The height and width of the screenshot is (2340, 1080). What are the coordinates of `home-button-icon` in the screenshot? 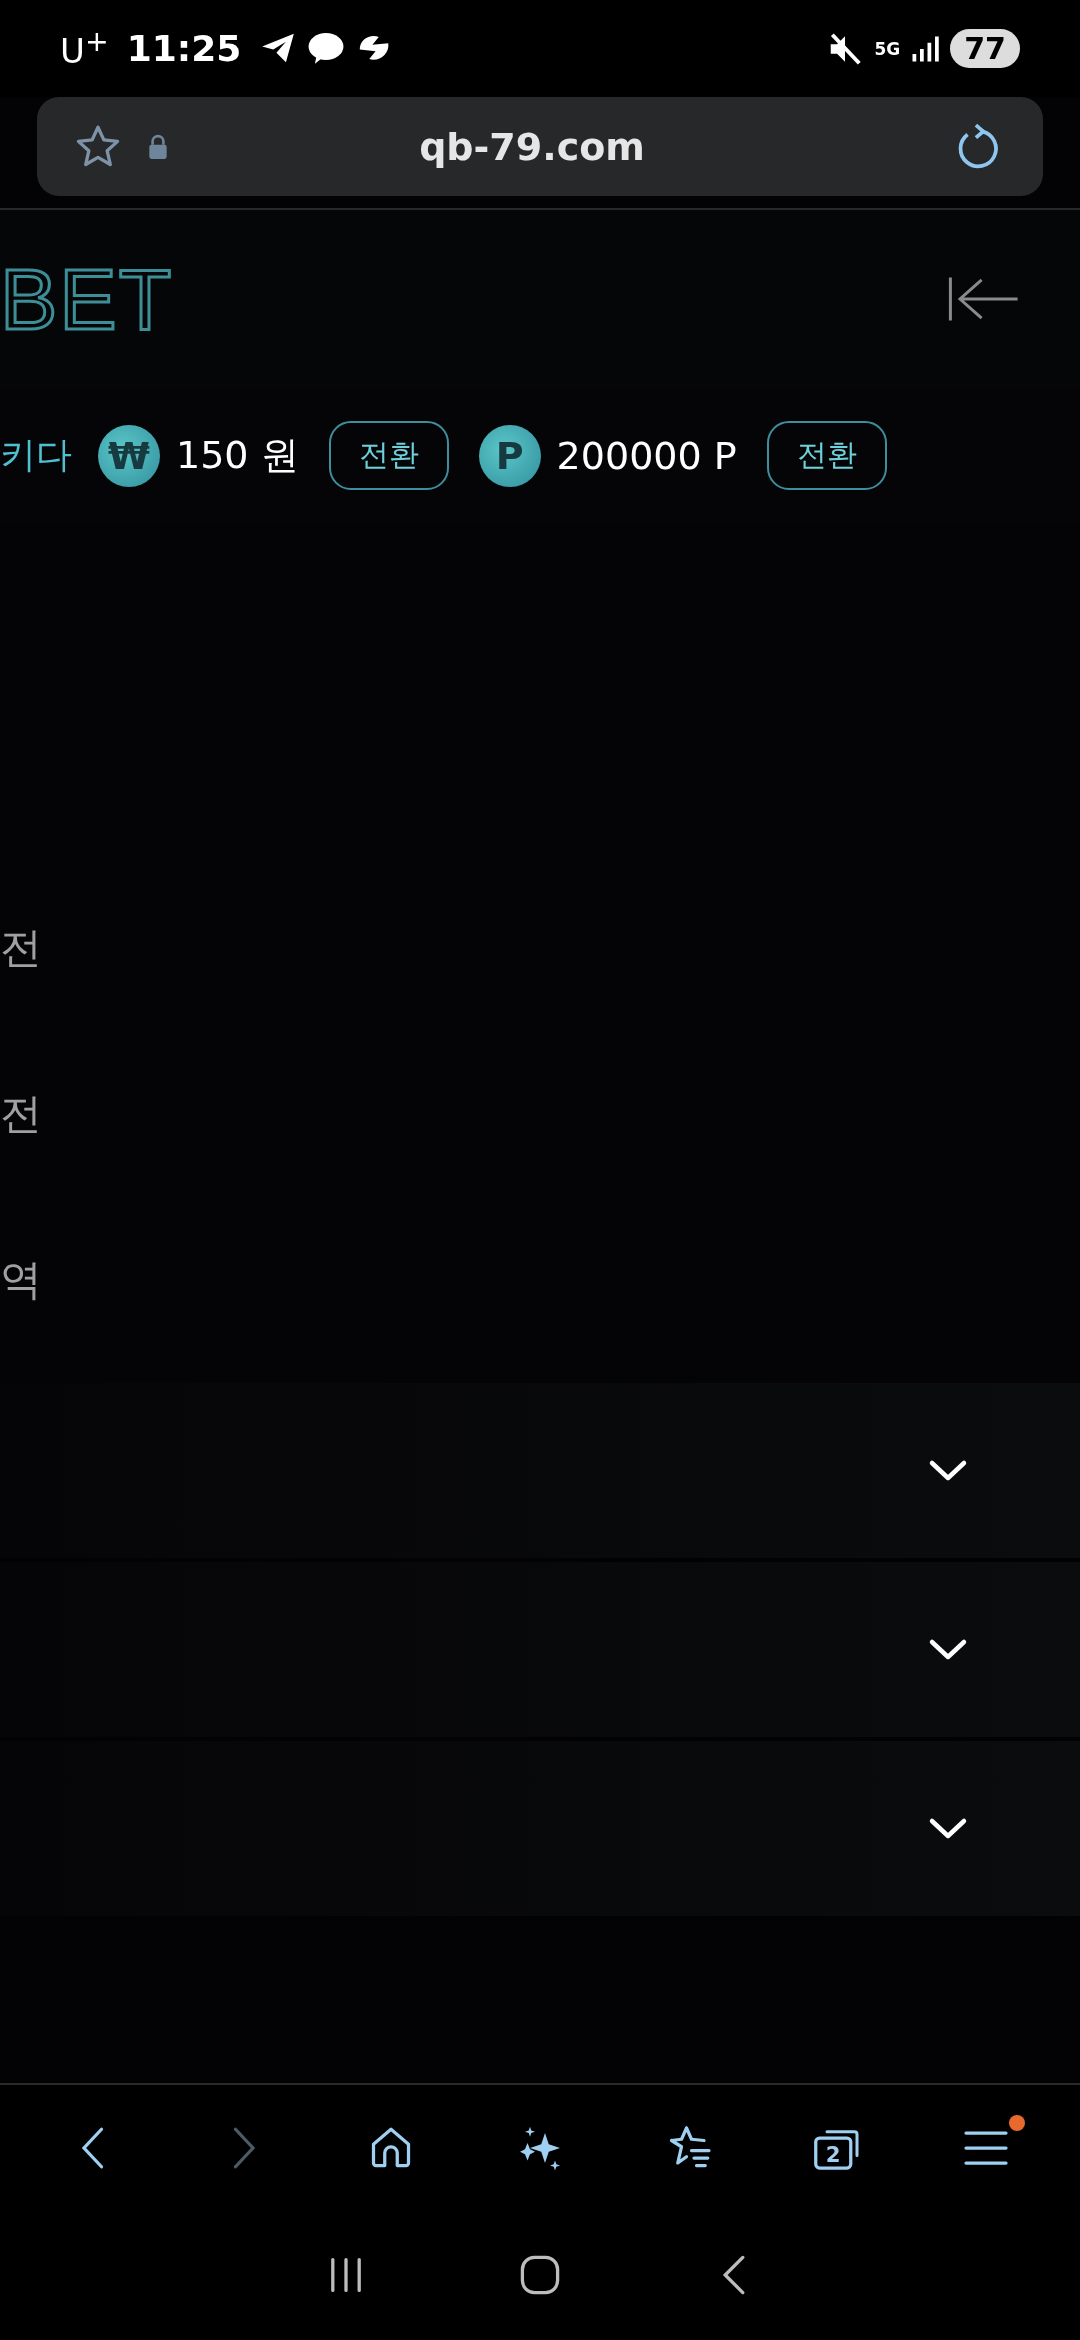 It's located at (540, 2275).